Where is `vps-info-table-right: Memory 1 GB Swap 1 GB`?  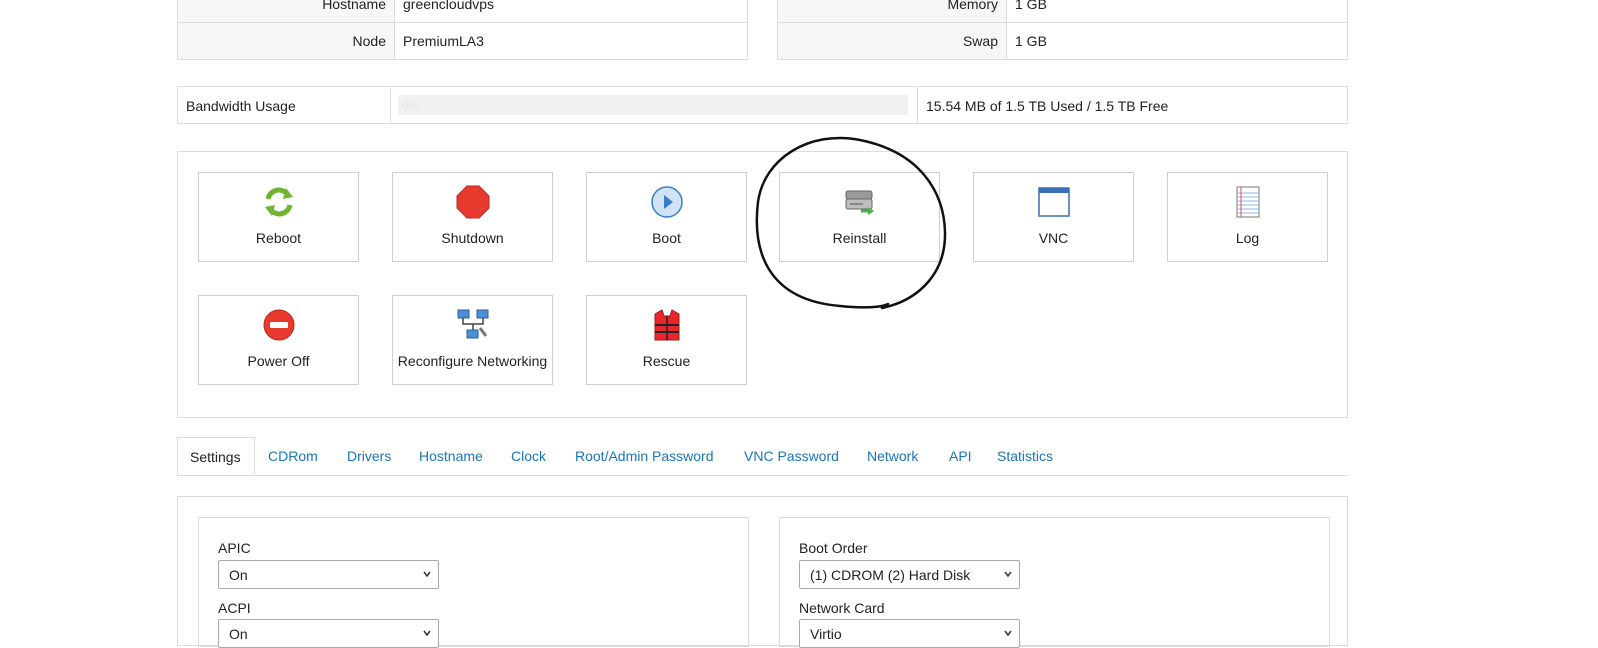
vps-info-table-right: Memory 1 GB Swap 1 GB is located at coordinates (1062, 30).